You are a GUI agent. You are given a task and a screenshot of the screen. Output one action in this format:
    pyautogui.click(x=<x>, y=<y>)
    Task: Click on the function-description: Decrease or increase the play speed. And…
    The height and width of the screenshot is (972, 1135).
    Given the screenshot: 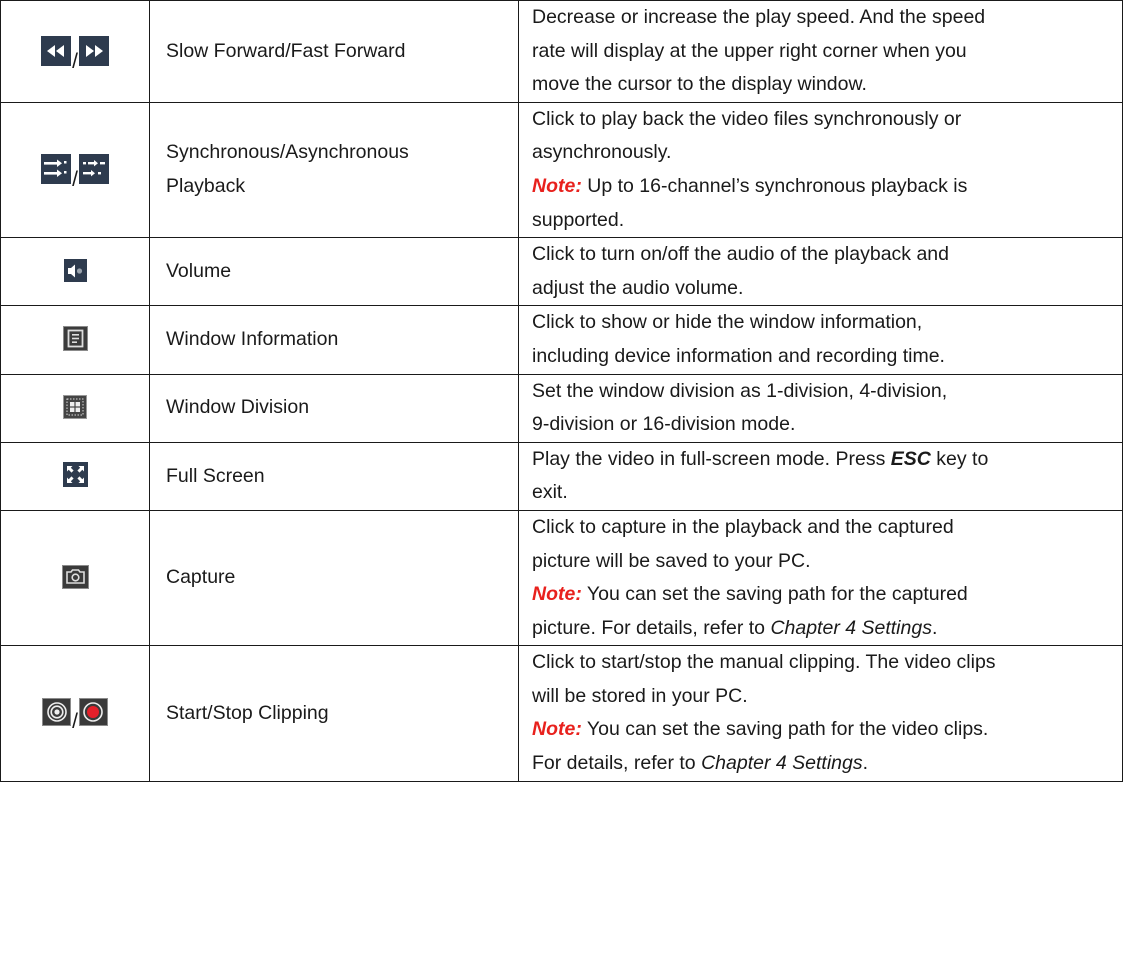 What is the action you would take?
    pyautogui.click(x=820, y=51)
    